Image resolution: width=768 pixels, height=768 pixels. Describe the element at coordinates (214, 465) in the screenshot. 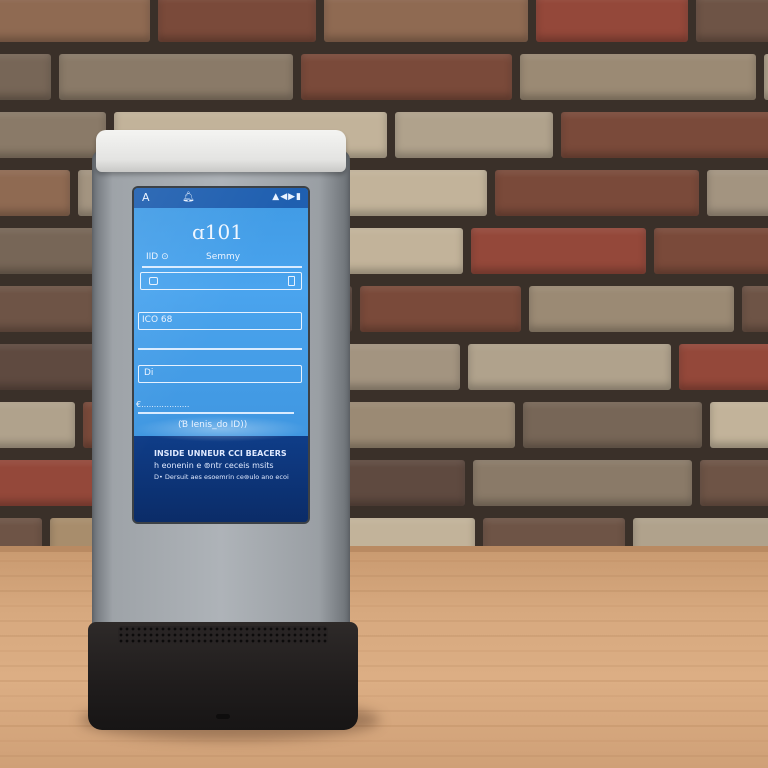

I see `footer-line: h eonenin e ⊚ntr ceceis msits` at that location.